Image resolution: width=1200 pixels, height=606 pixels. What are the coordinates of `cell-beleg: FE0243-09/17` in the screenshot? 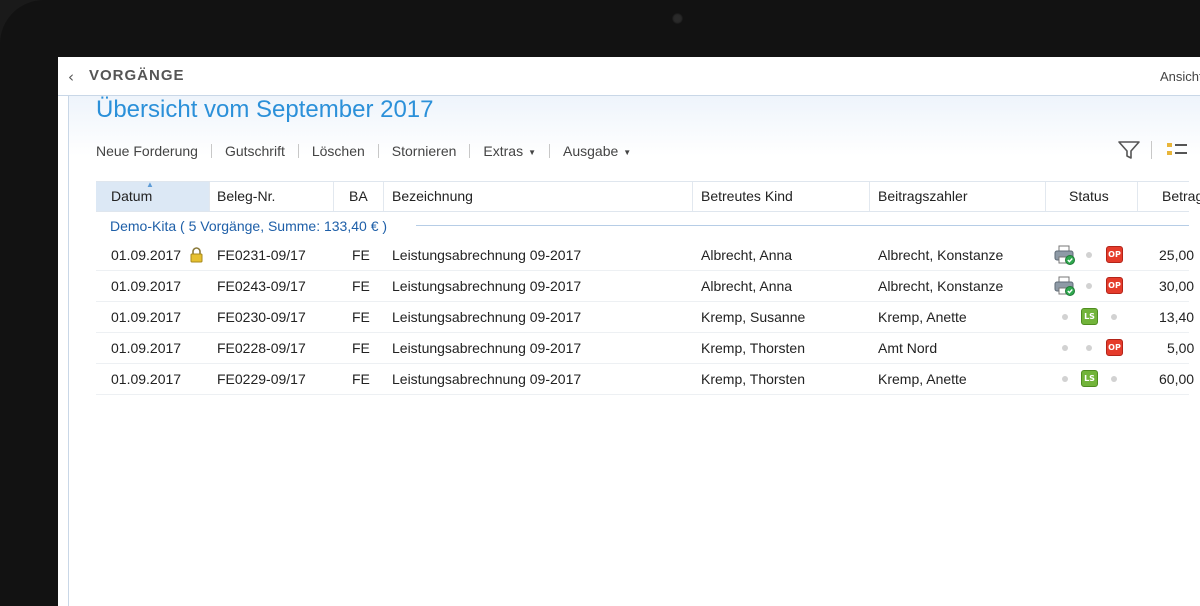 It's located at (261, 286).